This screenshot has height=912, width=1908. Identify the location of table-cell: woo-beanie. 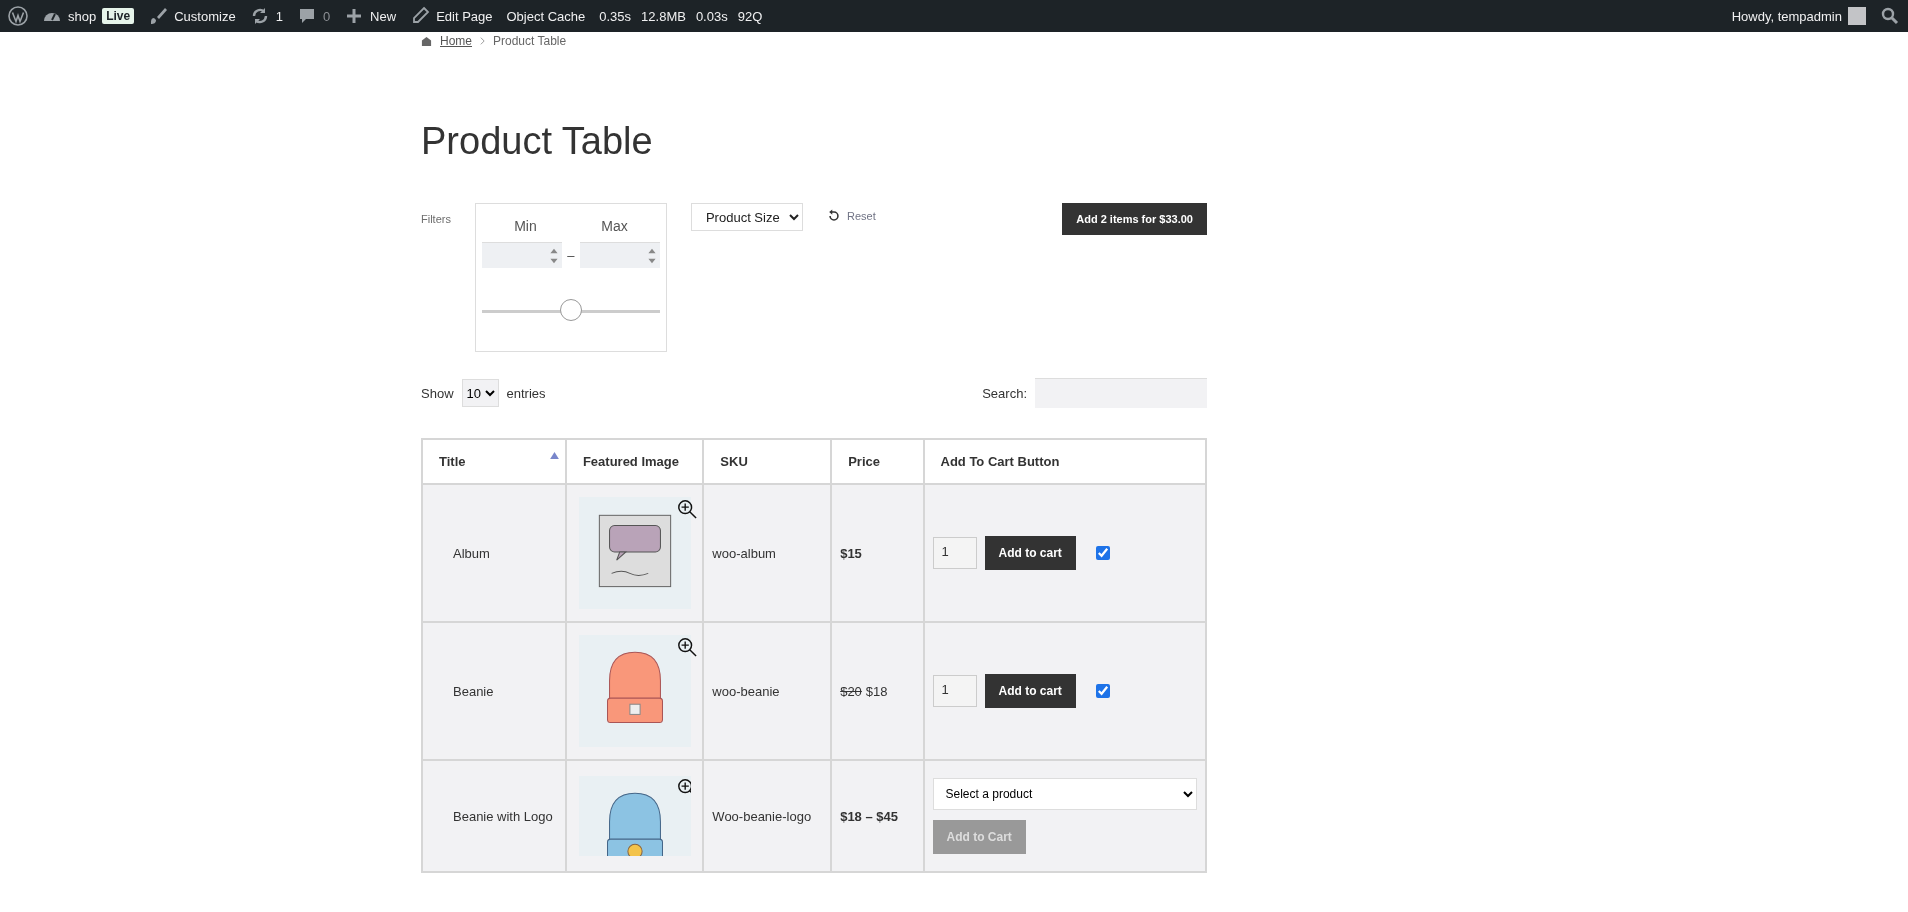
(767, 691).